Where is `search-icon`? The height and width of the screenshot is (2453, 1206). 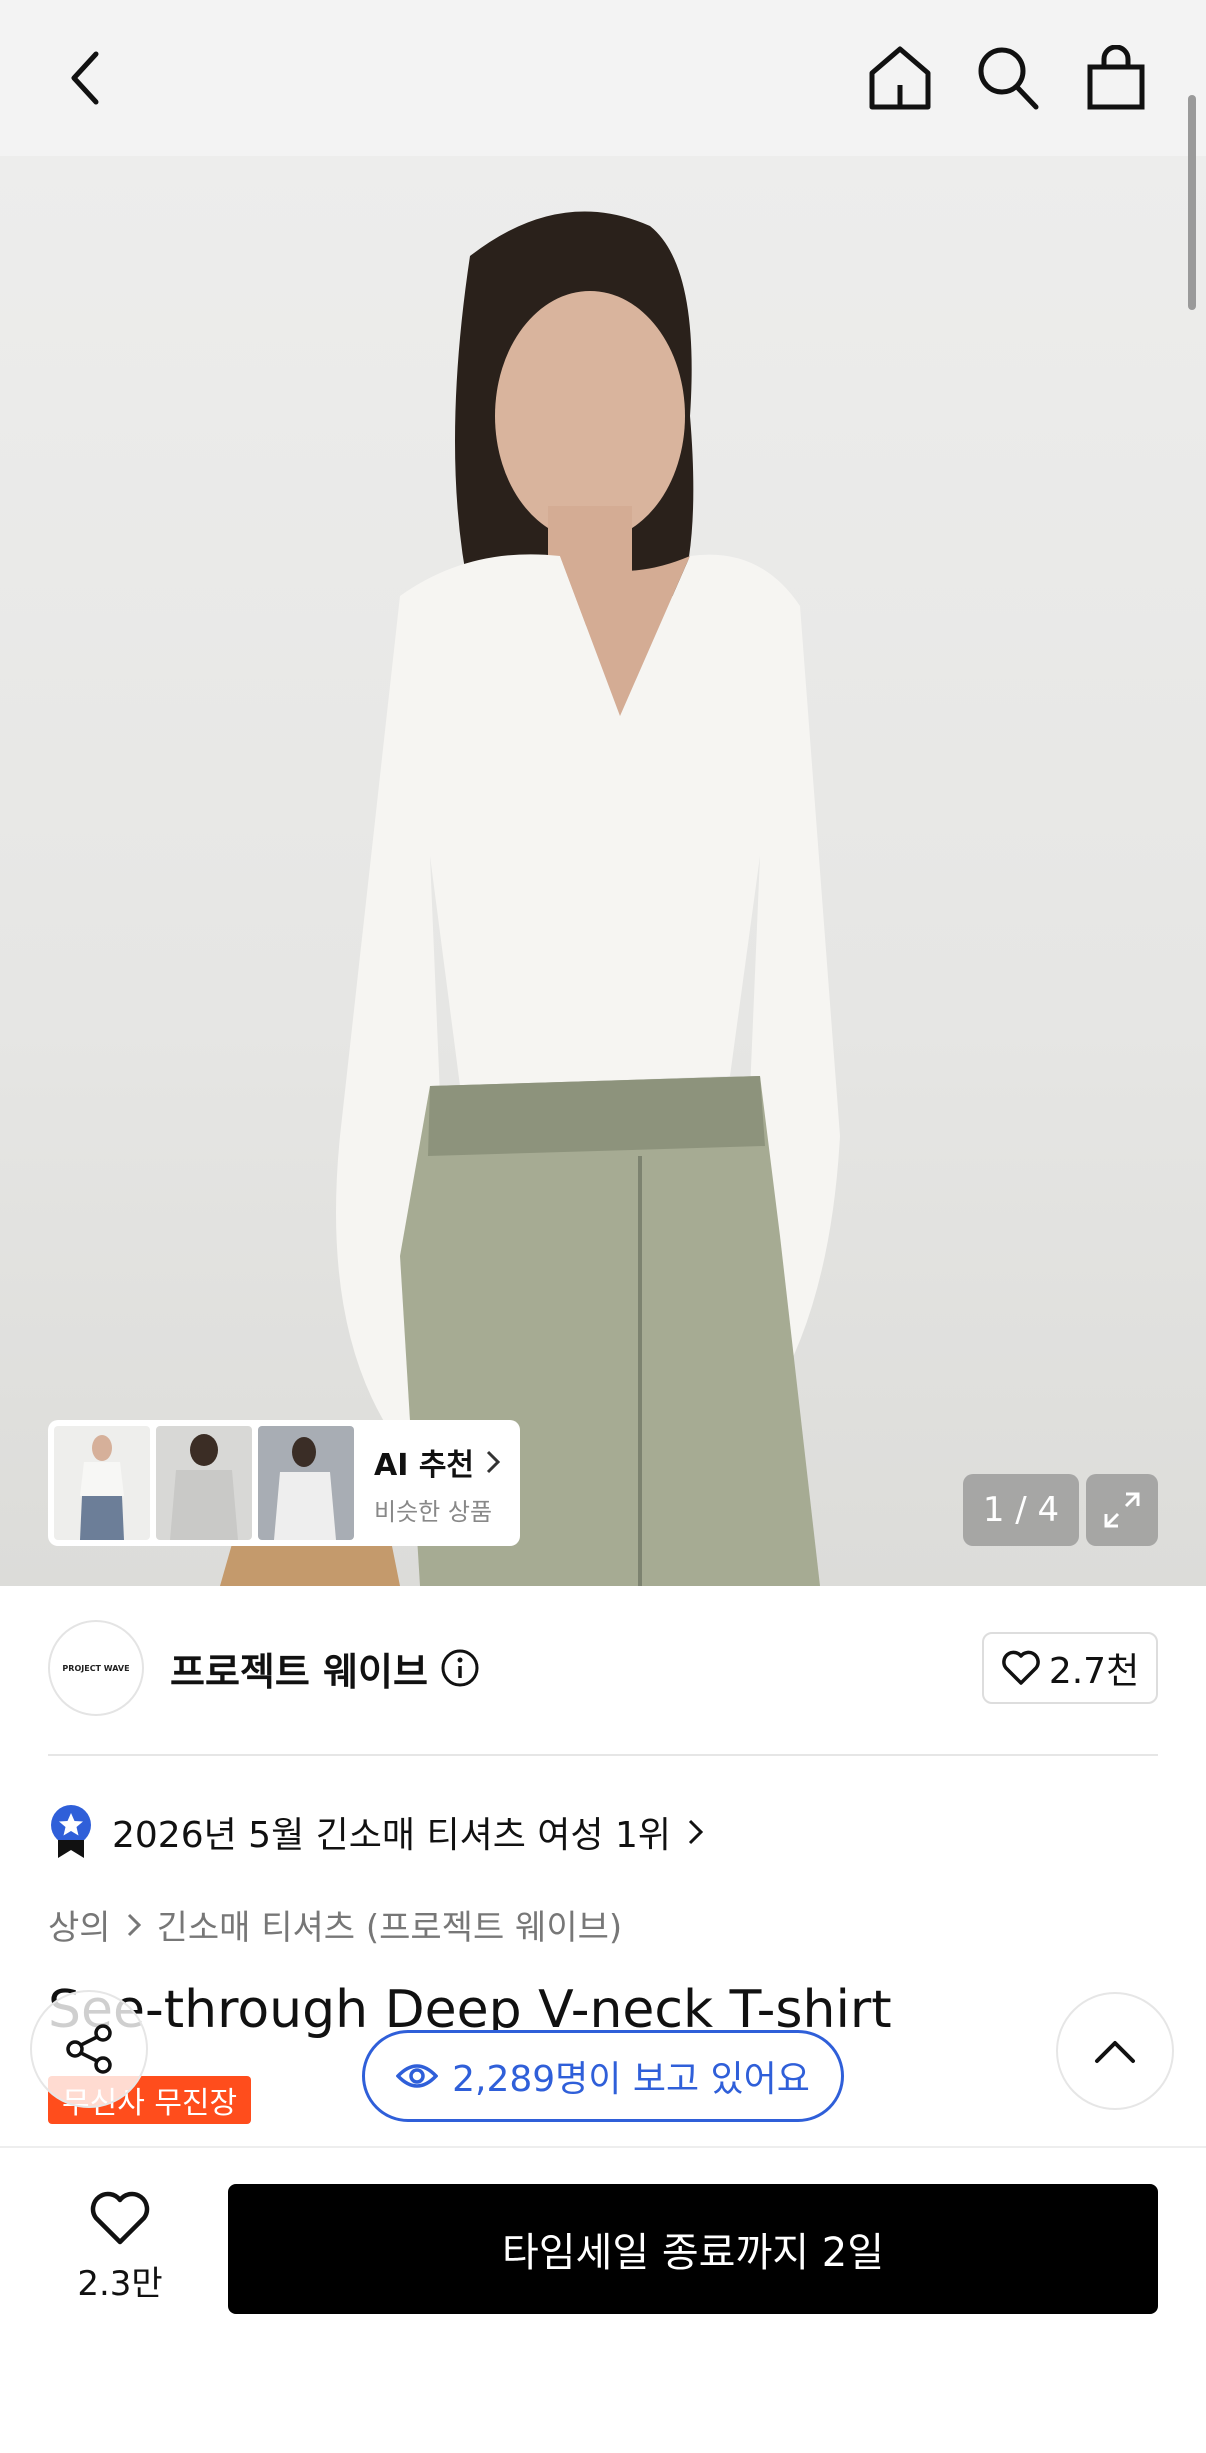
search-icon is located at coordinates (1008, 78).